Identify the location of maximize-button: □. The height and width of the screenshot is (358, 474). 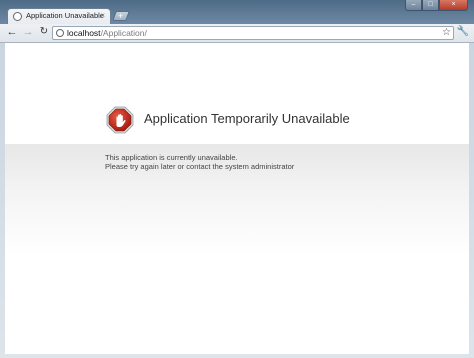
(430, 5).